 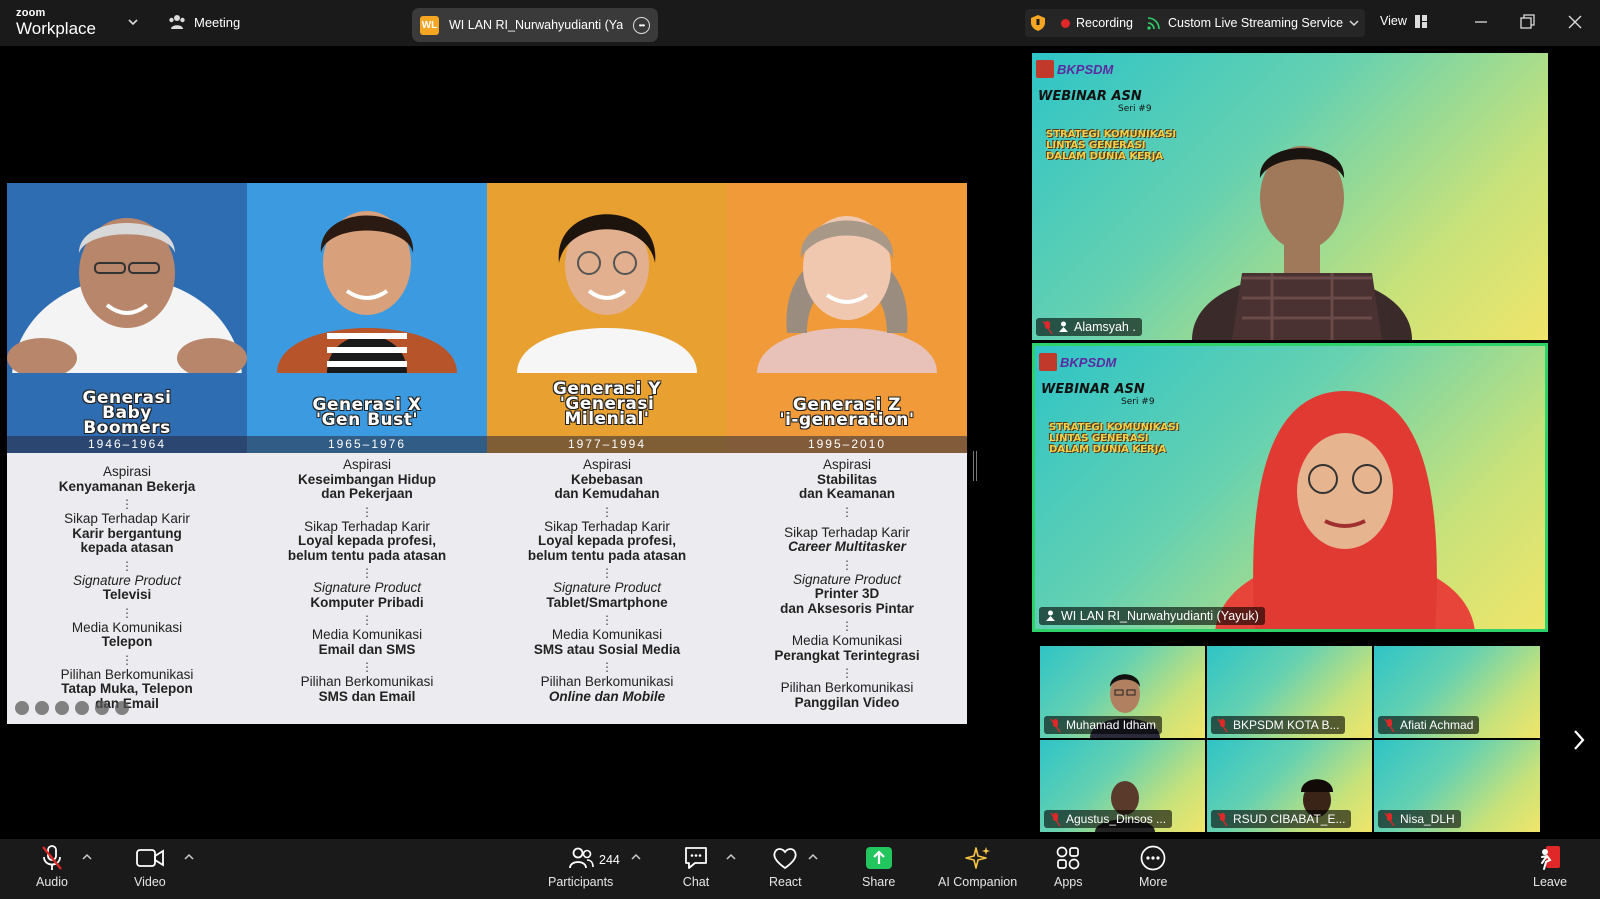 What do you see at coordinates (1481, 22) in the screenshot?
I see `minimize-icon` at bounding box center [1481, 22].